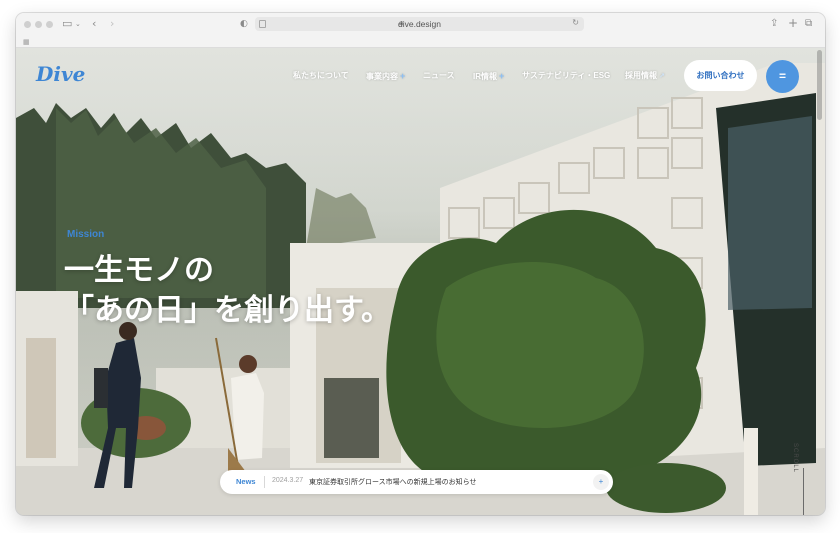  Describe the element at coordinates (641, 75) in the screenshot. I see `nav-item-label: 採用情報` at that location.